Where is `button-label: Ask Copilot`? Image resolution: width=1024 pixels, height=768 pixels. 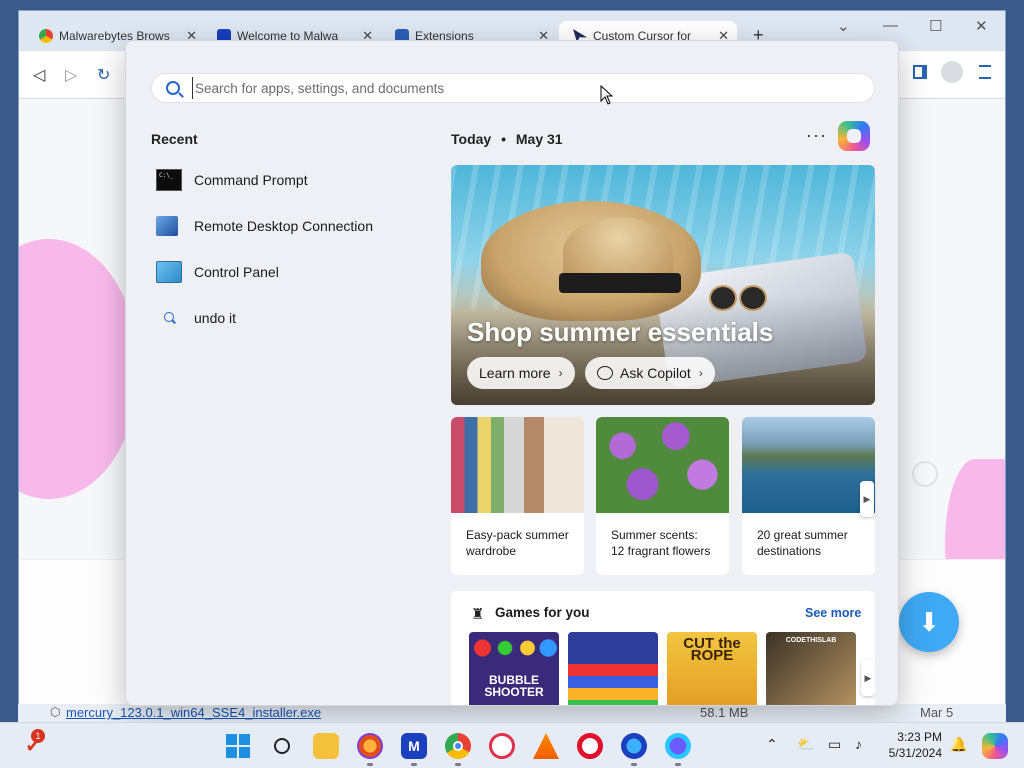
button-label: Ask Copilot is located at coordinates (655, 373).